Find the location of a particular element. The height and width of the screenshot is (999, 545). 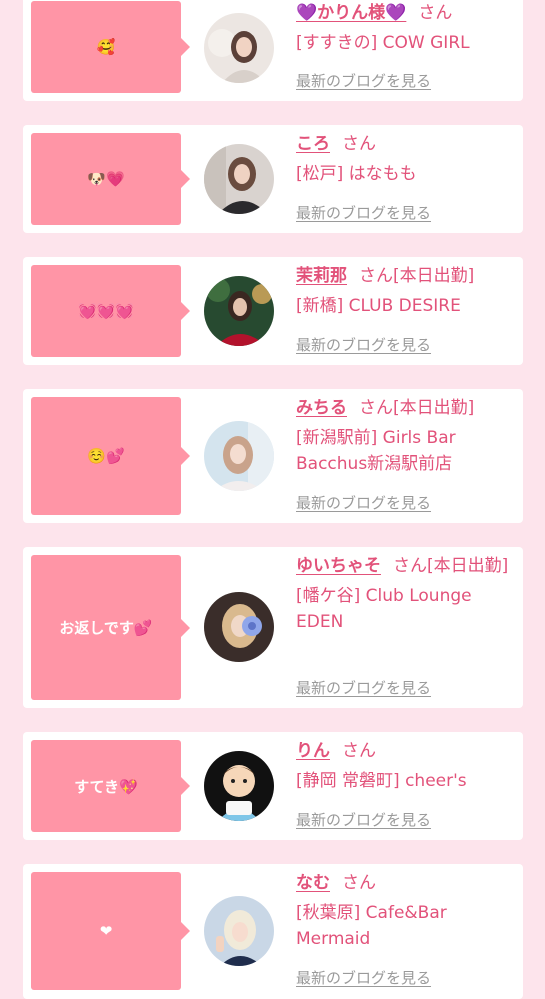

message-card: 🥰 💜かりん様💜 さん [すすきの] COW GIRL 最新のブログを見る is located at coordinates (273, 50).